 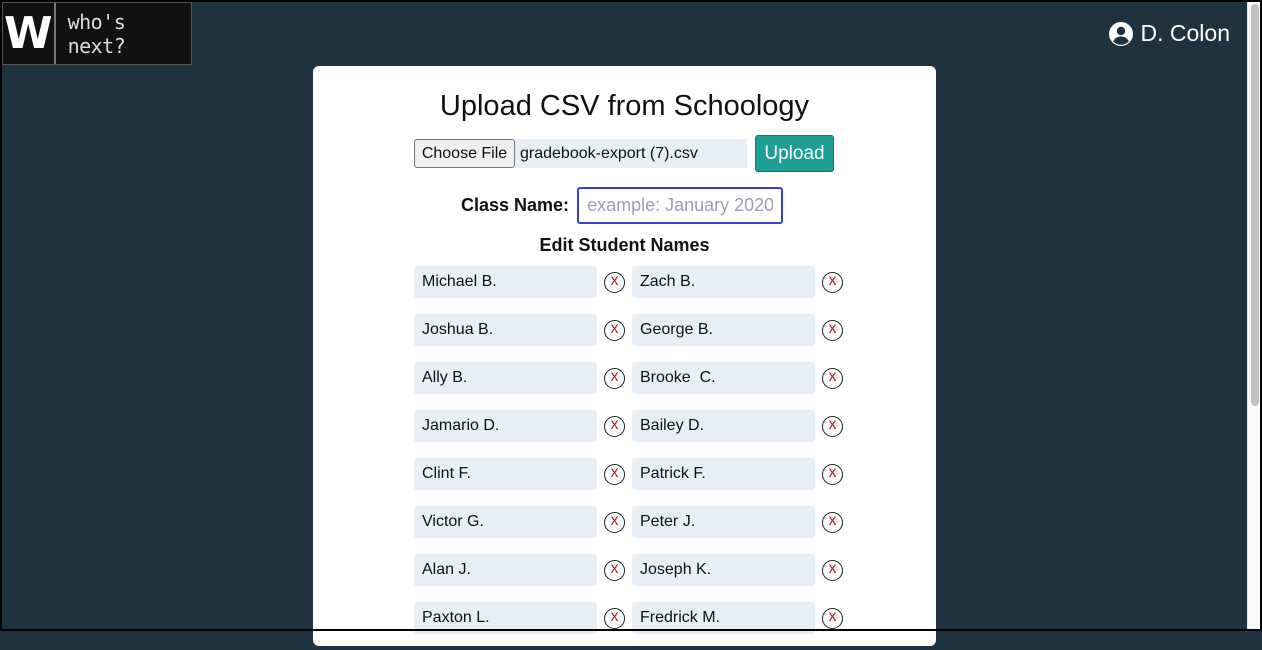 I want to click on student-entry: Alan J. x, so click(x=523, y=570).